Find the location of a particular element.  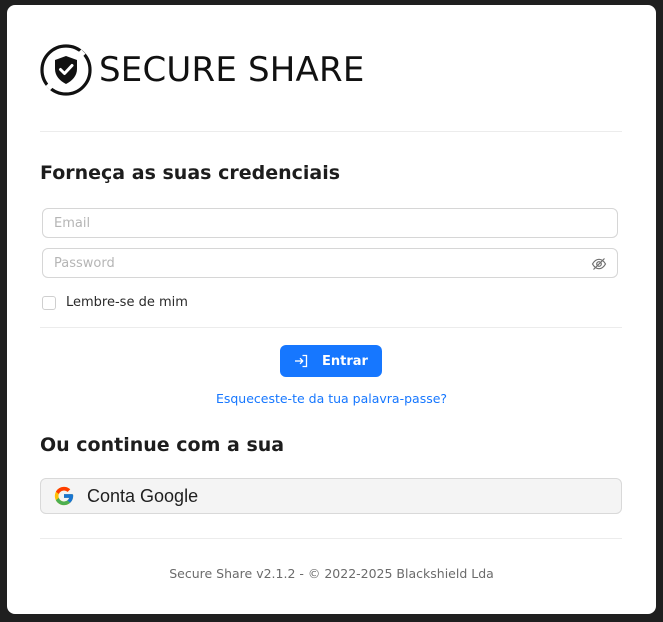

email-input is located at coordinates (308, 223).